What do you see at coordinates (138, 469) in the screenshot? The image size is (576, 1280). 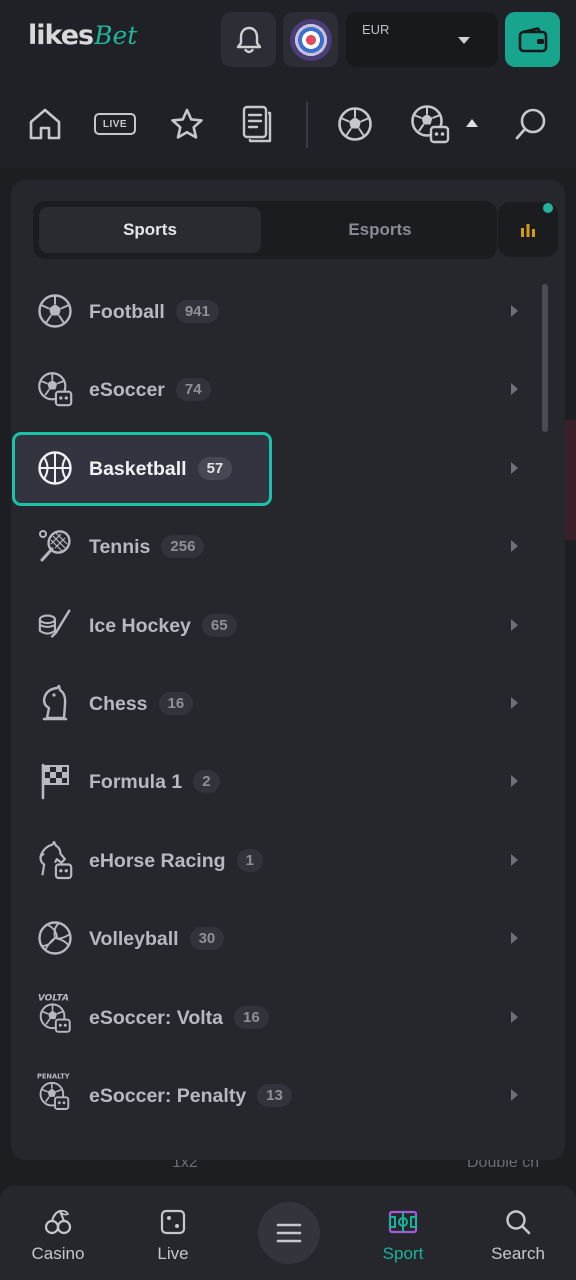 I see `sport-name: Basketball` at bounding box center [138, 469].